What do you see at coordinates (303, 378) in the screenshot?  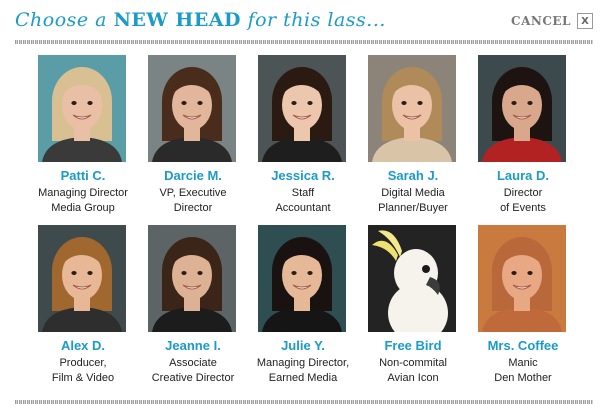 I see `person-role-line-2: Earned Media` at bounding box center [303, 378].